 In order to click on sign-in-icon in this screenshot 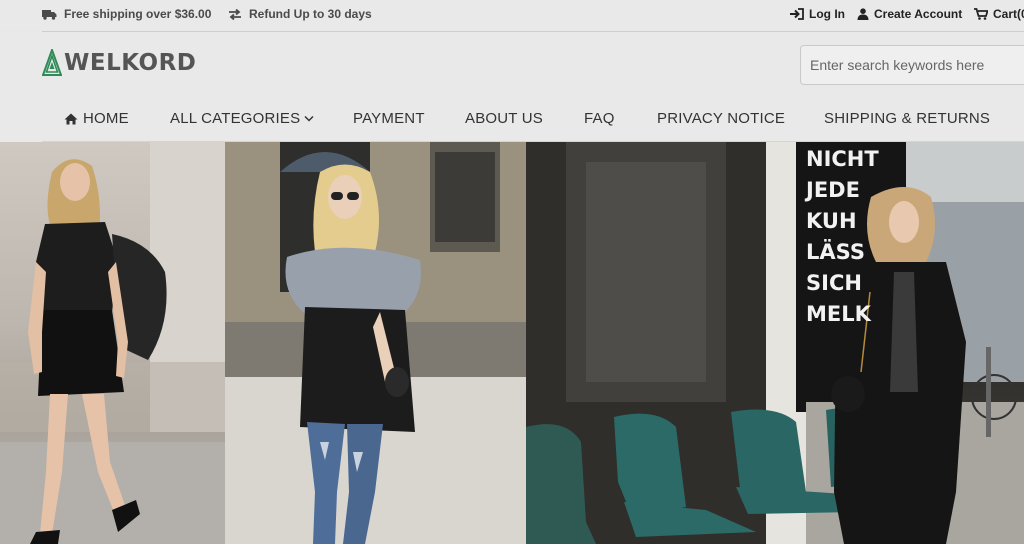, I will do `click(797, 14)`.